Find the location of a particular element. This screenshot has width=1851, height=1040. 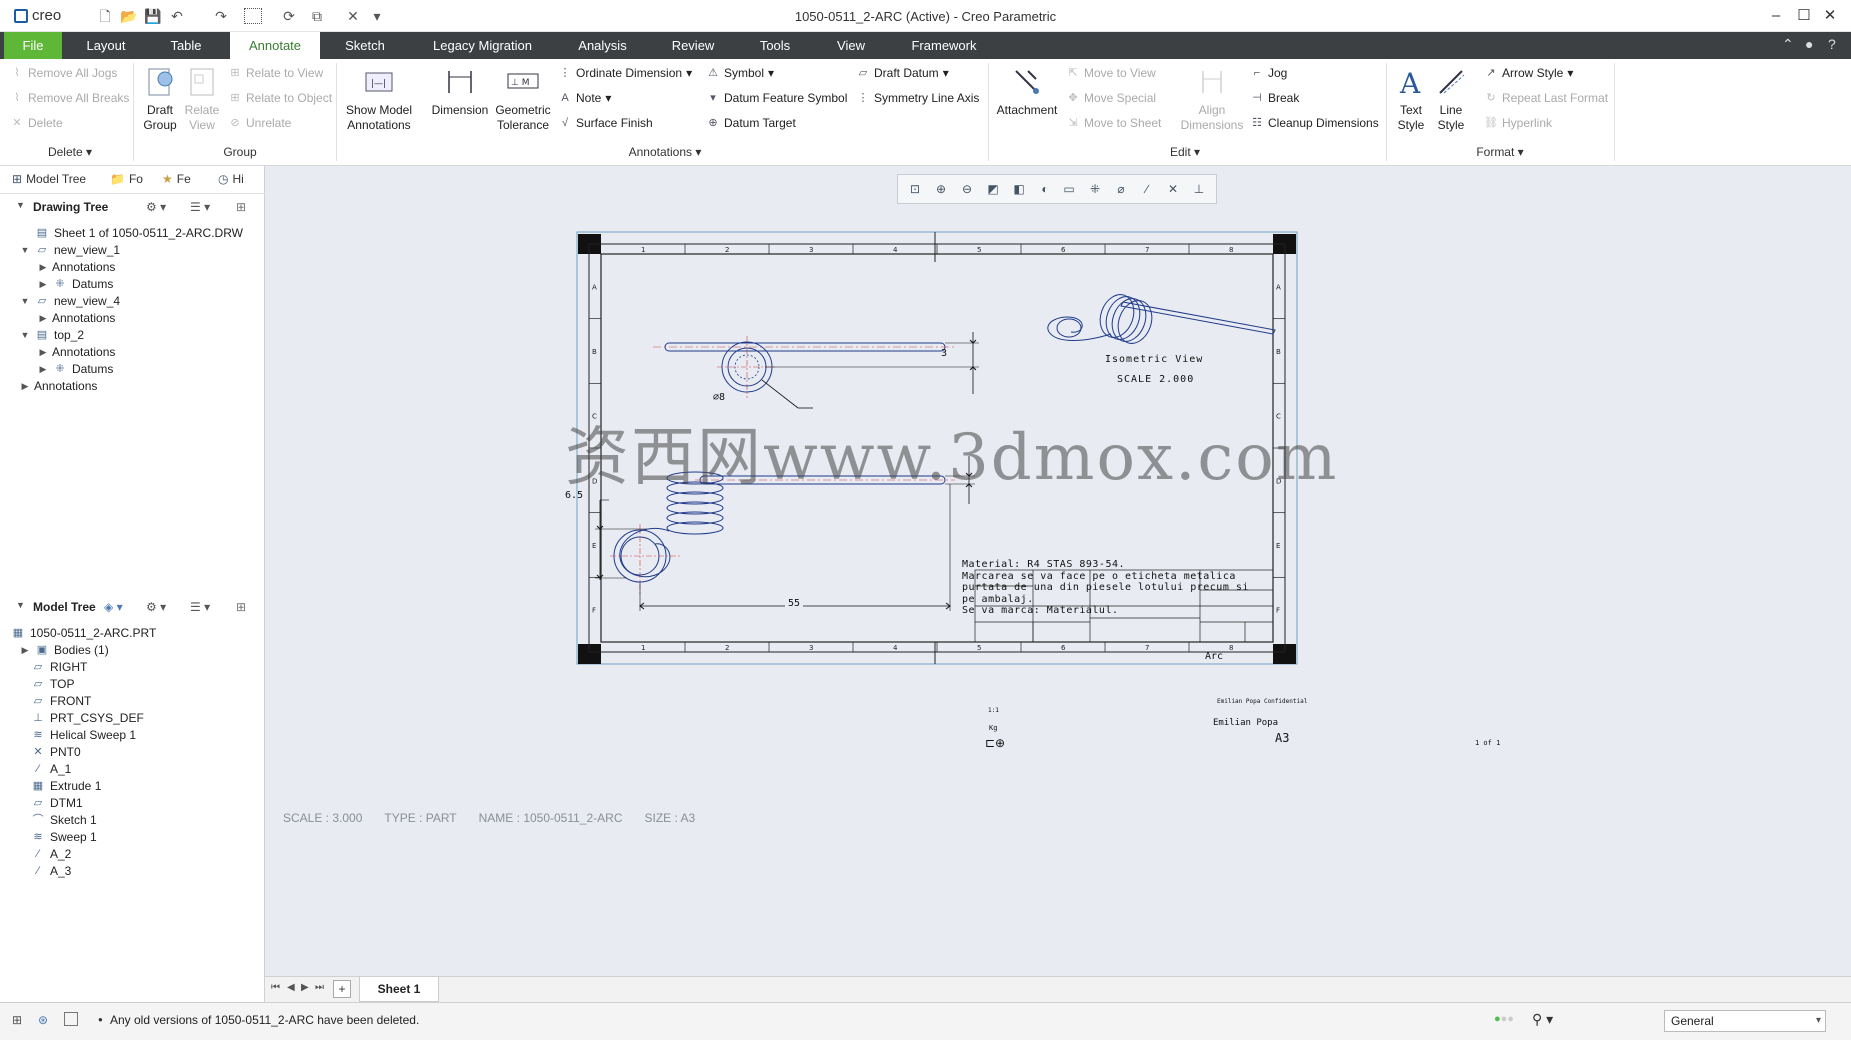

new-file-icon: 🗋 is located at coordinates (105, 16).